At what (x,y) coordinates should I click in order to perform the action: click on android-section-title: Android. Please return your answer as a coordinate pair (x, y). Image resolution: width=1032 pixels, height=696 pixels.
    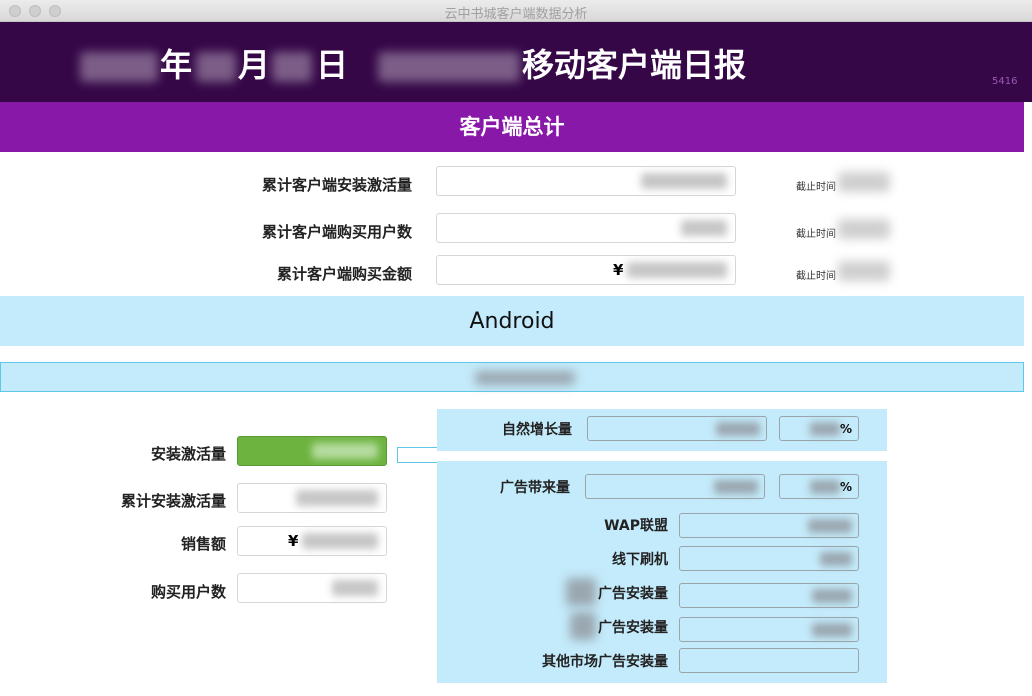
    Looking at the image, I should click on (512, 321).